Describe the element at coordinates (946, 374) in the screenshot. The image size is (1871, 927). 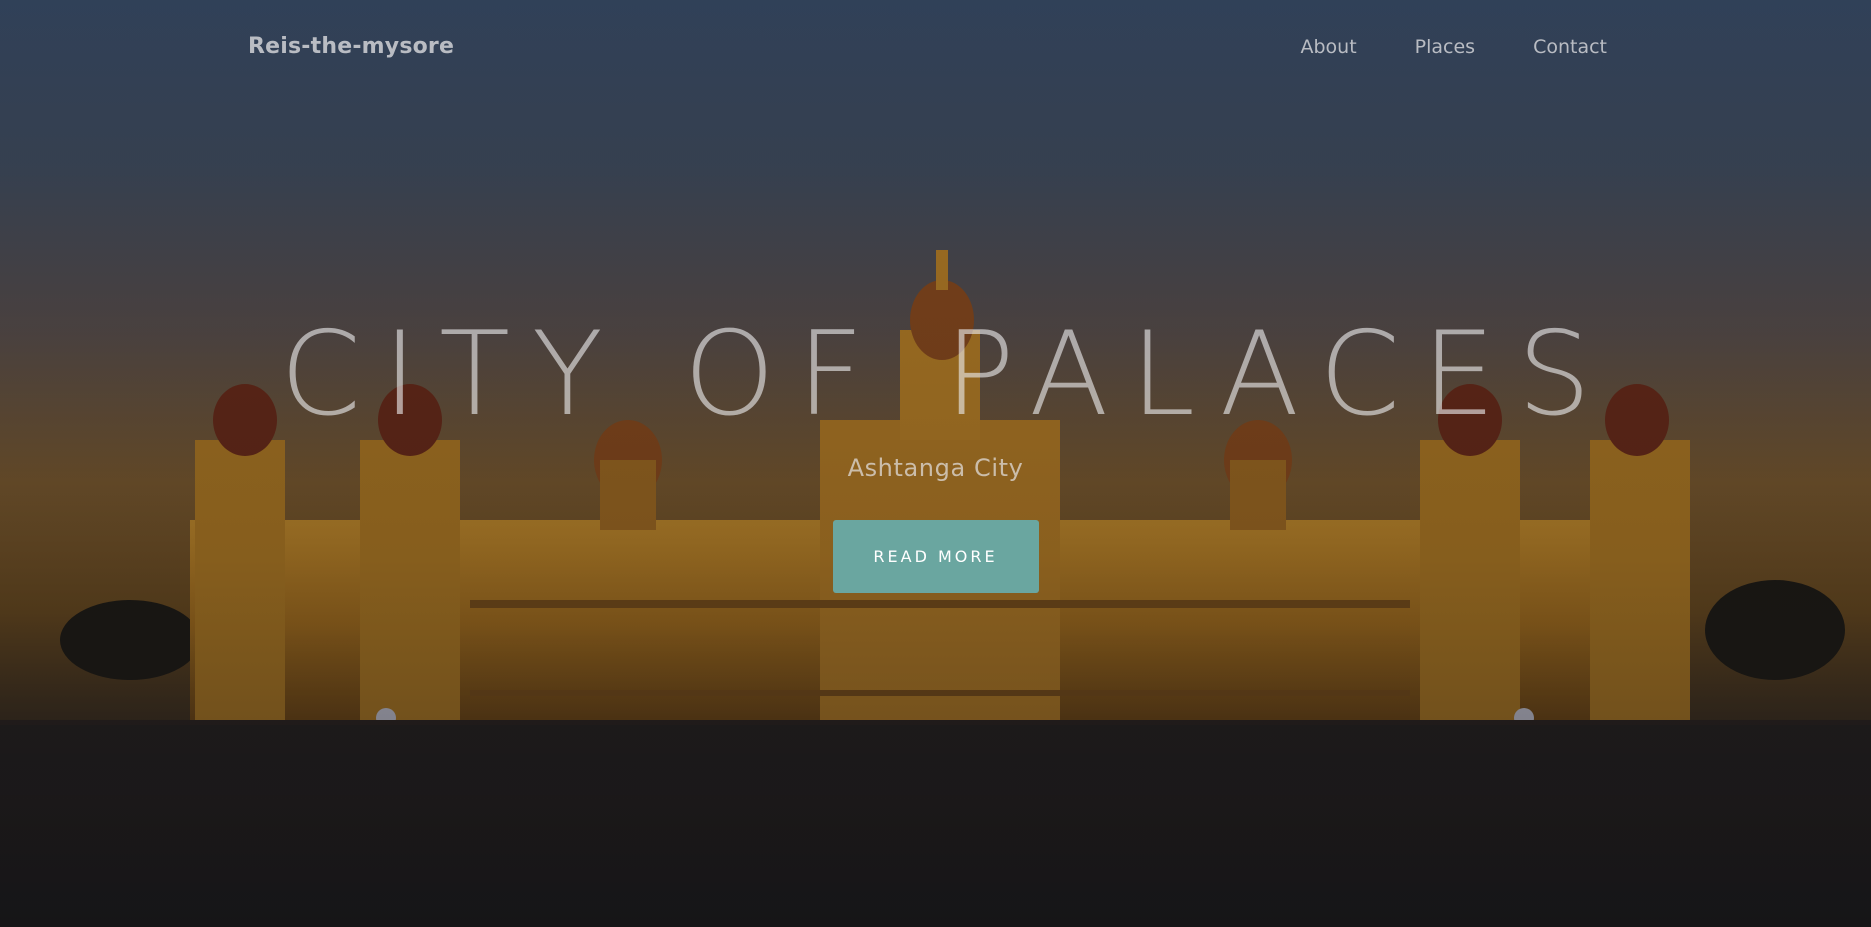
I see `hero-title: CITY OF PALACES` at that location.